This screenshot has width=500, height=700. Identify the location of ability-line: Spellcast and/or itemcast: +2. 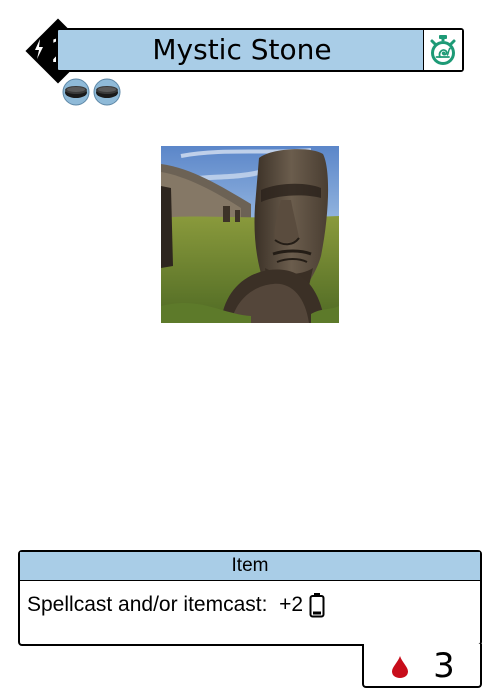
(176, 605).